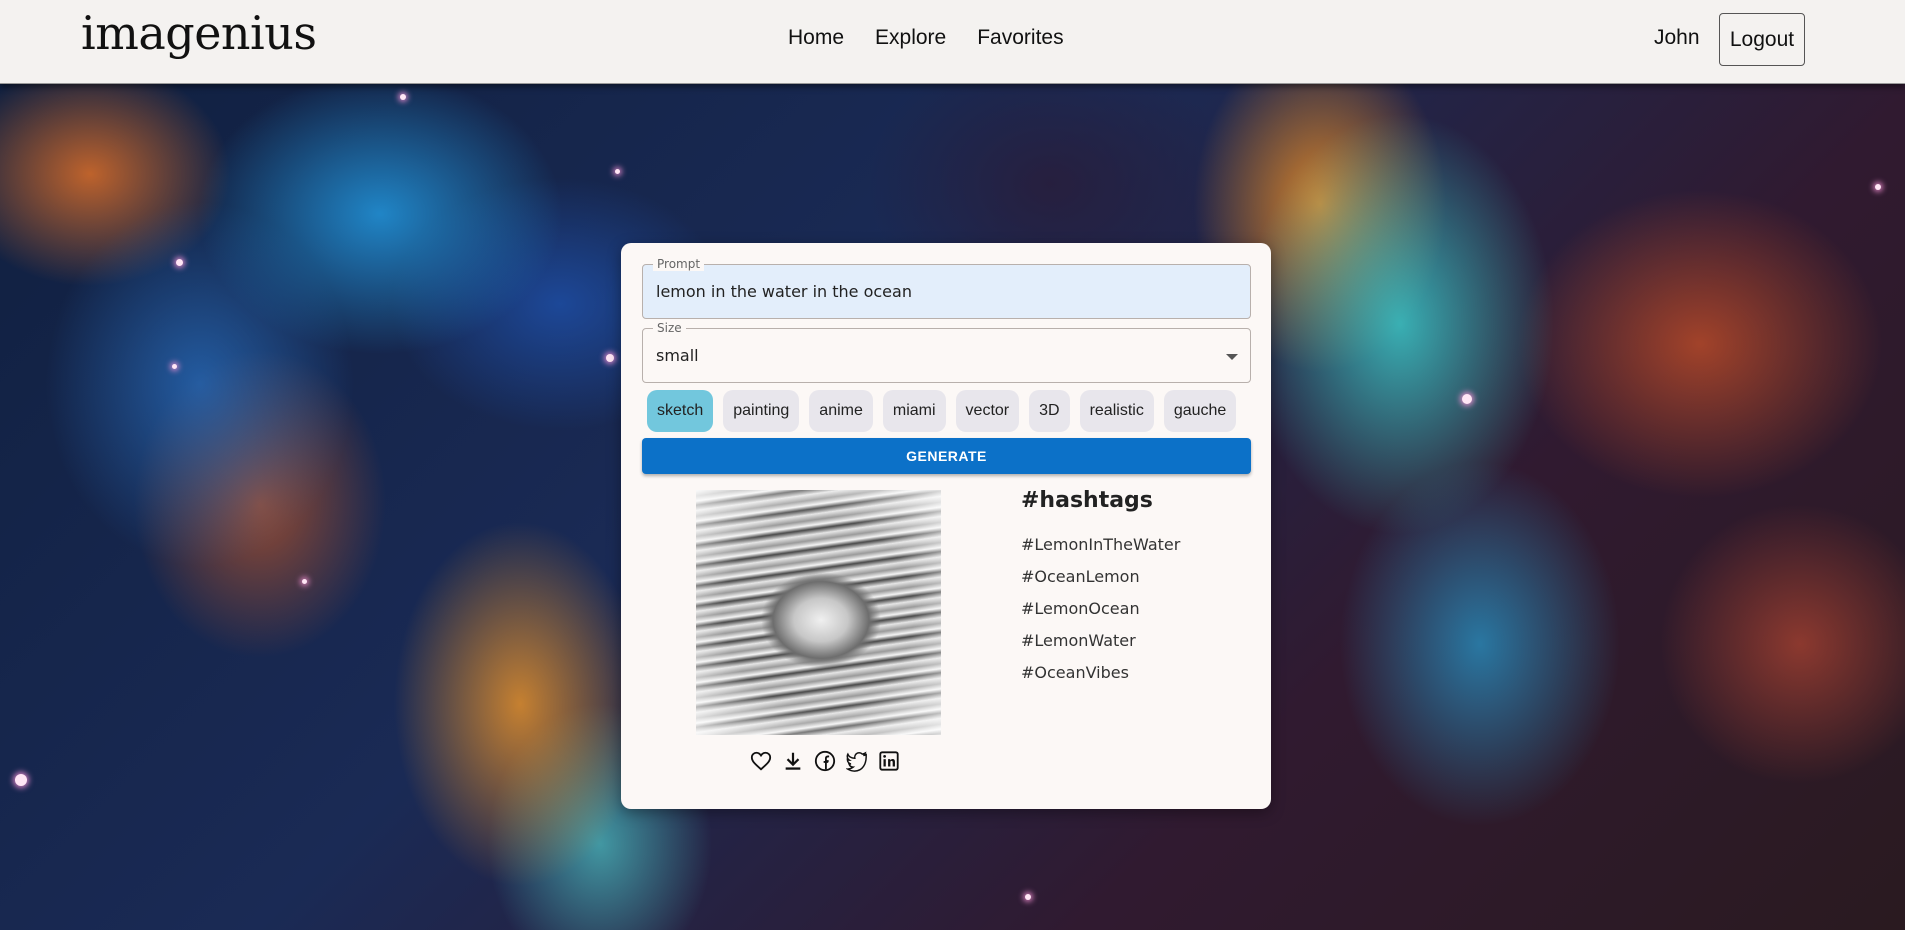 This screenshot has width=1905, height=930. Describe the element at coordinates (1100, 551) in the screenshot. I see `hashtag-item: #LemonInTheWater` at that location.